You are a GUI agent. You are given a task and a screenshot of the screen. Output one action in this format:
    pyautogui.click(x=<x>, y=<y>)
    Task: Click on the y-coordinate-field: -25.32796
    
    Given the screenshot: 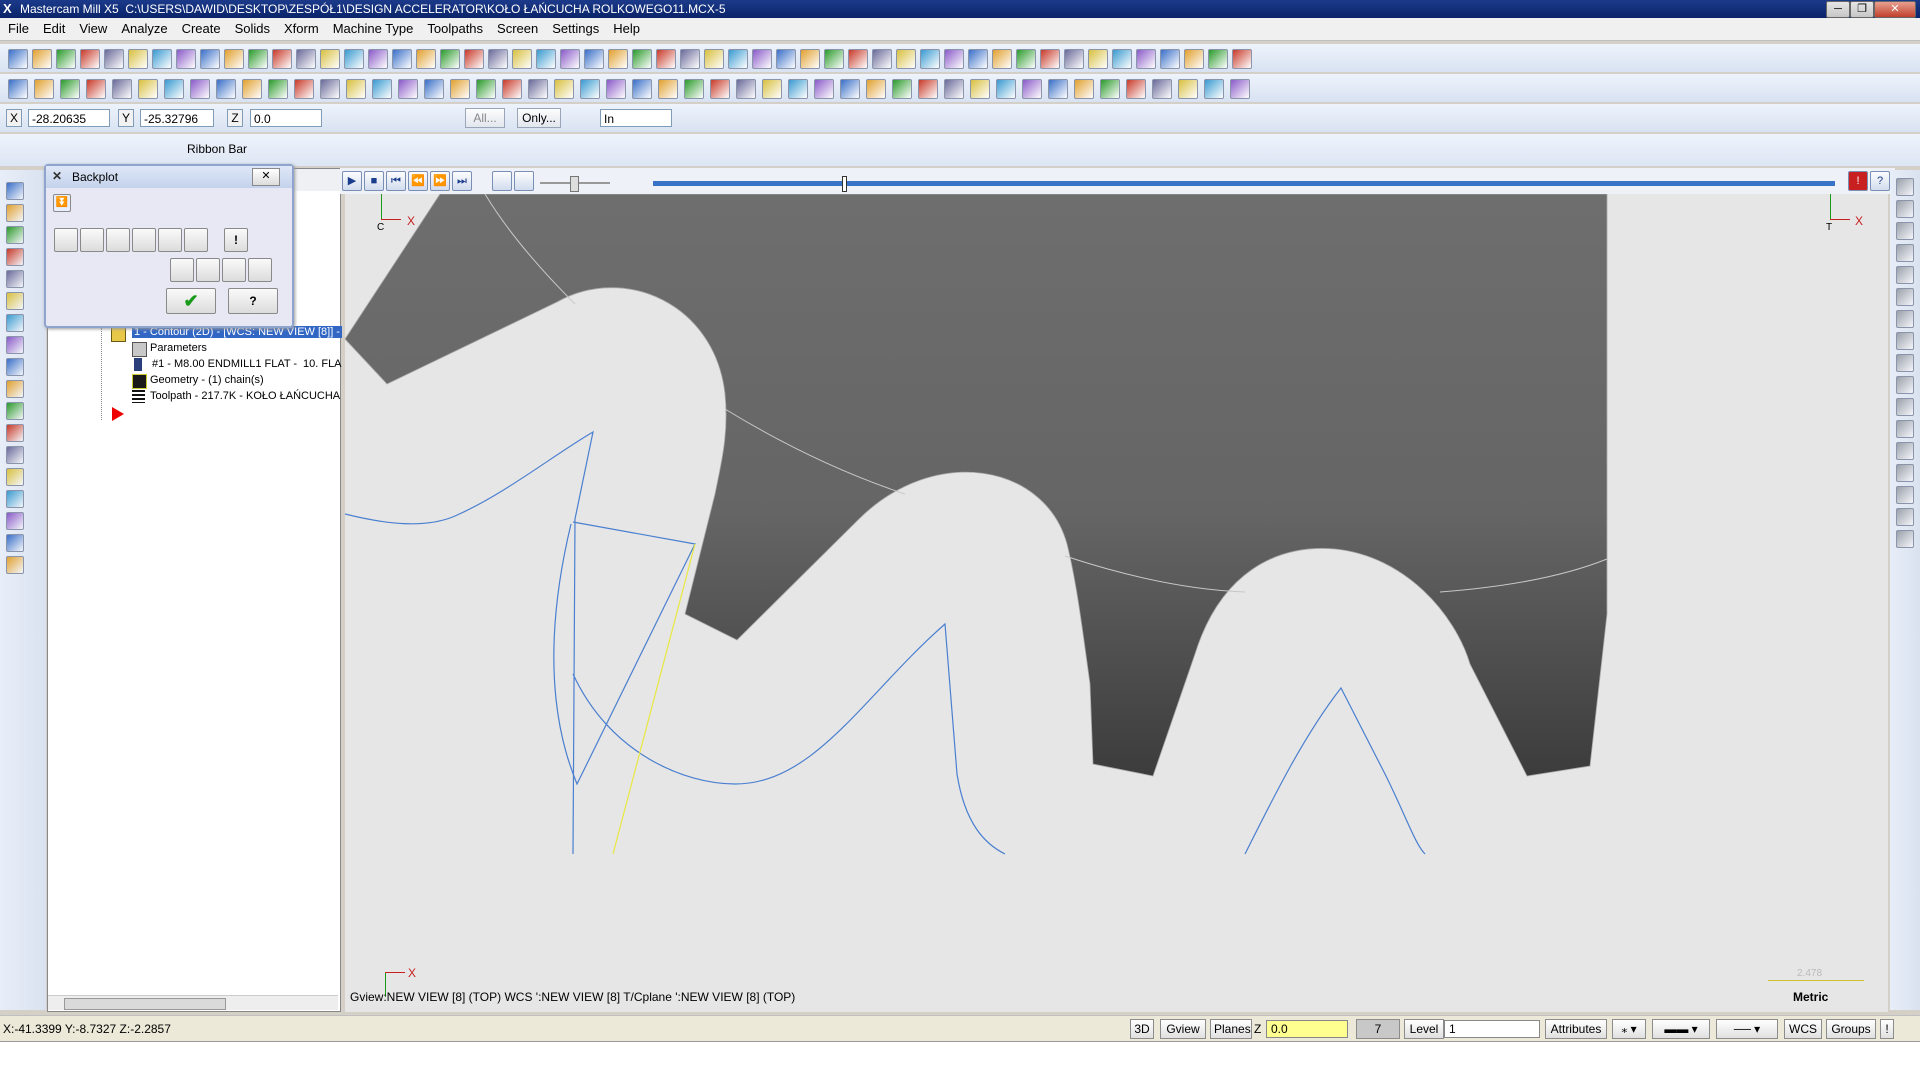 What is the action you would take?
    pyautogui.click(x=177, y=118)
    